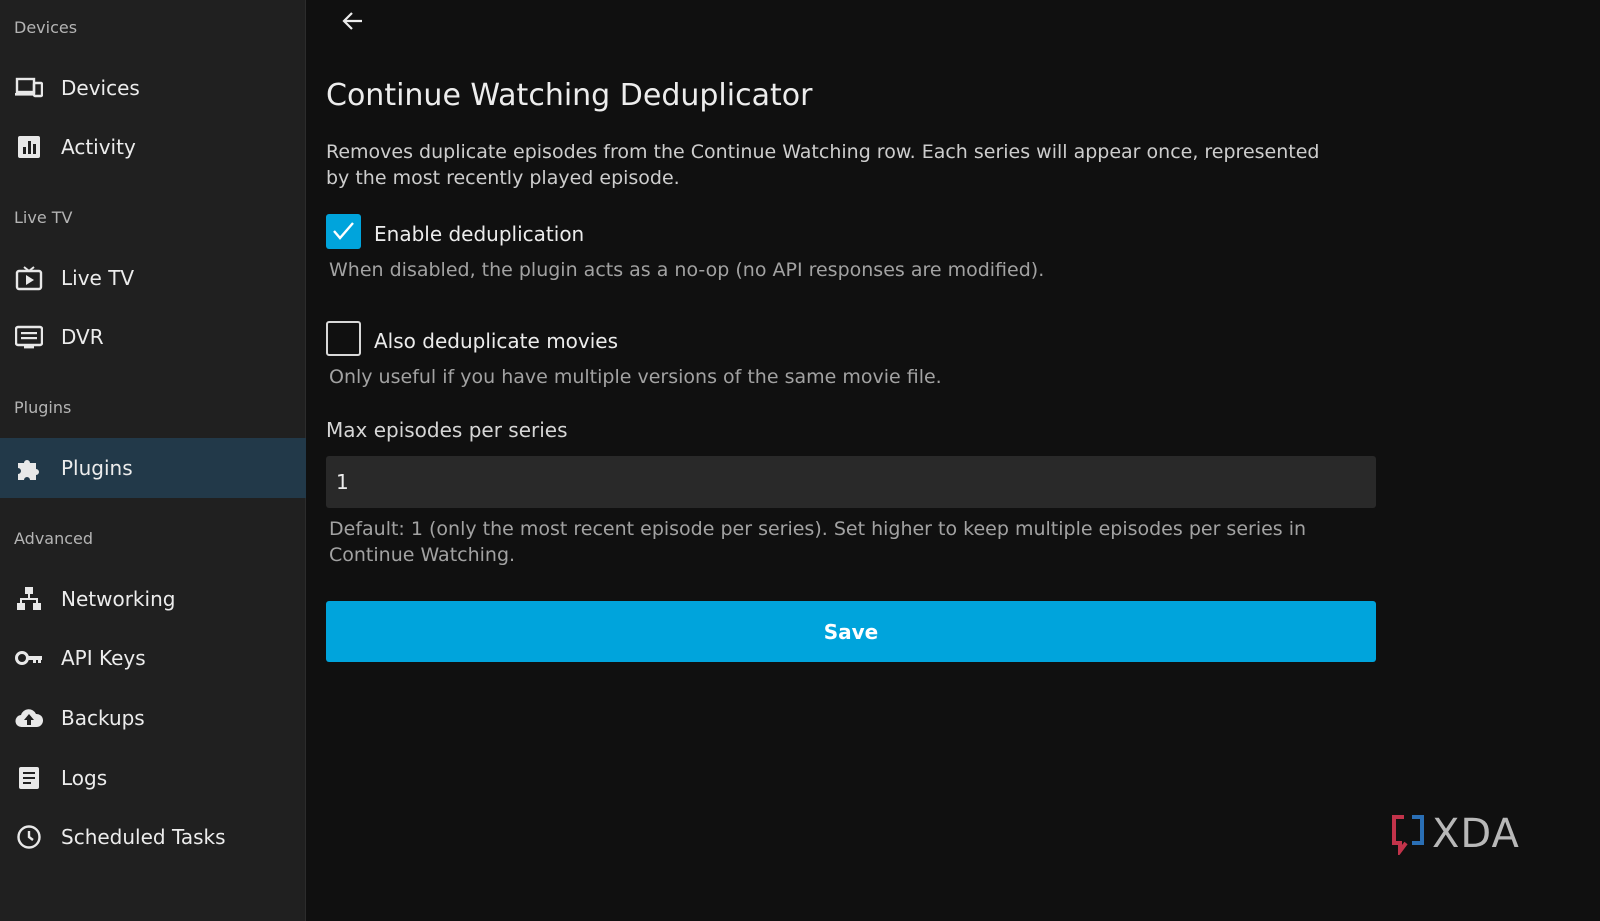 The image size is (1600, 921). What do you see at coordinates (153, 468) in the screenshot?
I see `sidebar-item-plugins: Plugins` at bounding box center [153, 468].